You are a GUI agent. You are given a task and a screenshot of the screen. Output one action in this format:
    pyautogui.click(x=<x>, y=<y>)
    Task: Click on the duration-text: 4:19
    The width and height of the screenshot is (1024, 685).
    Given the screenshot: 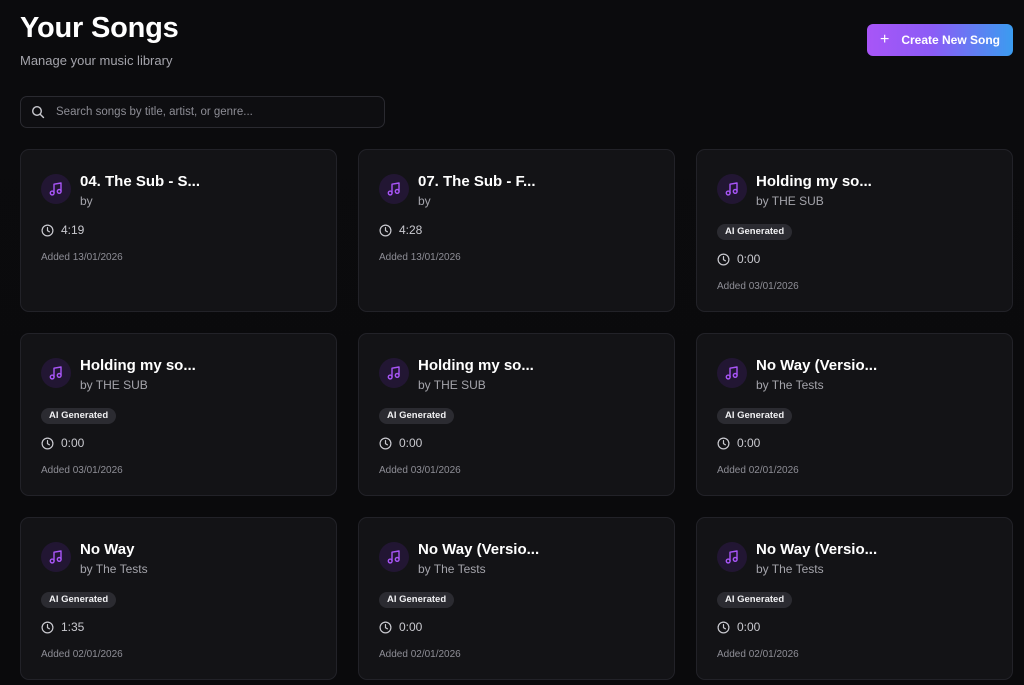 What is the action you would take?
    pyautogui.click(x=73, y=230)
    